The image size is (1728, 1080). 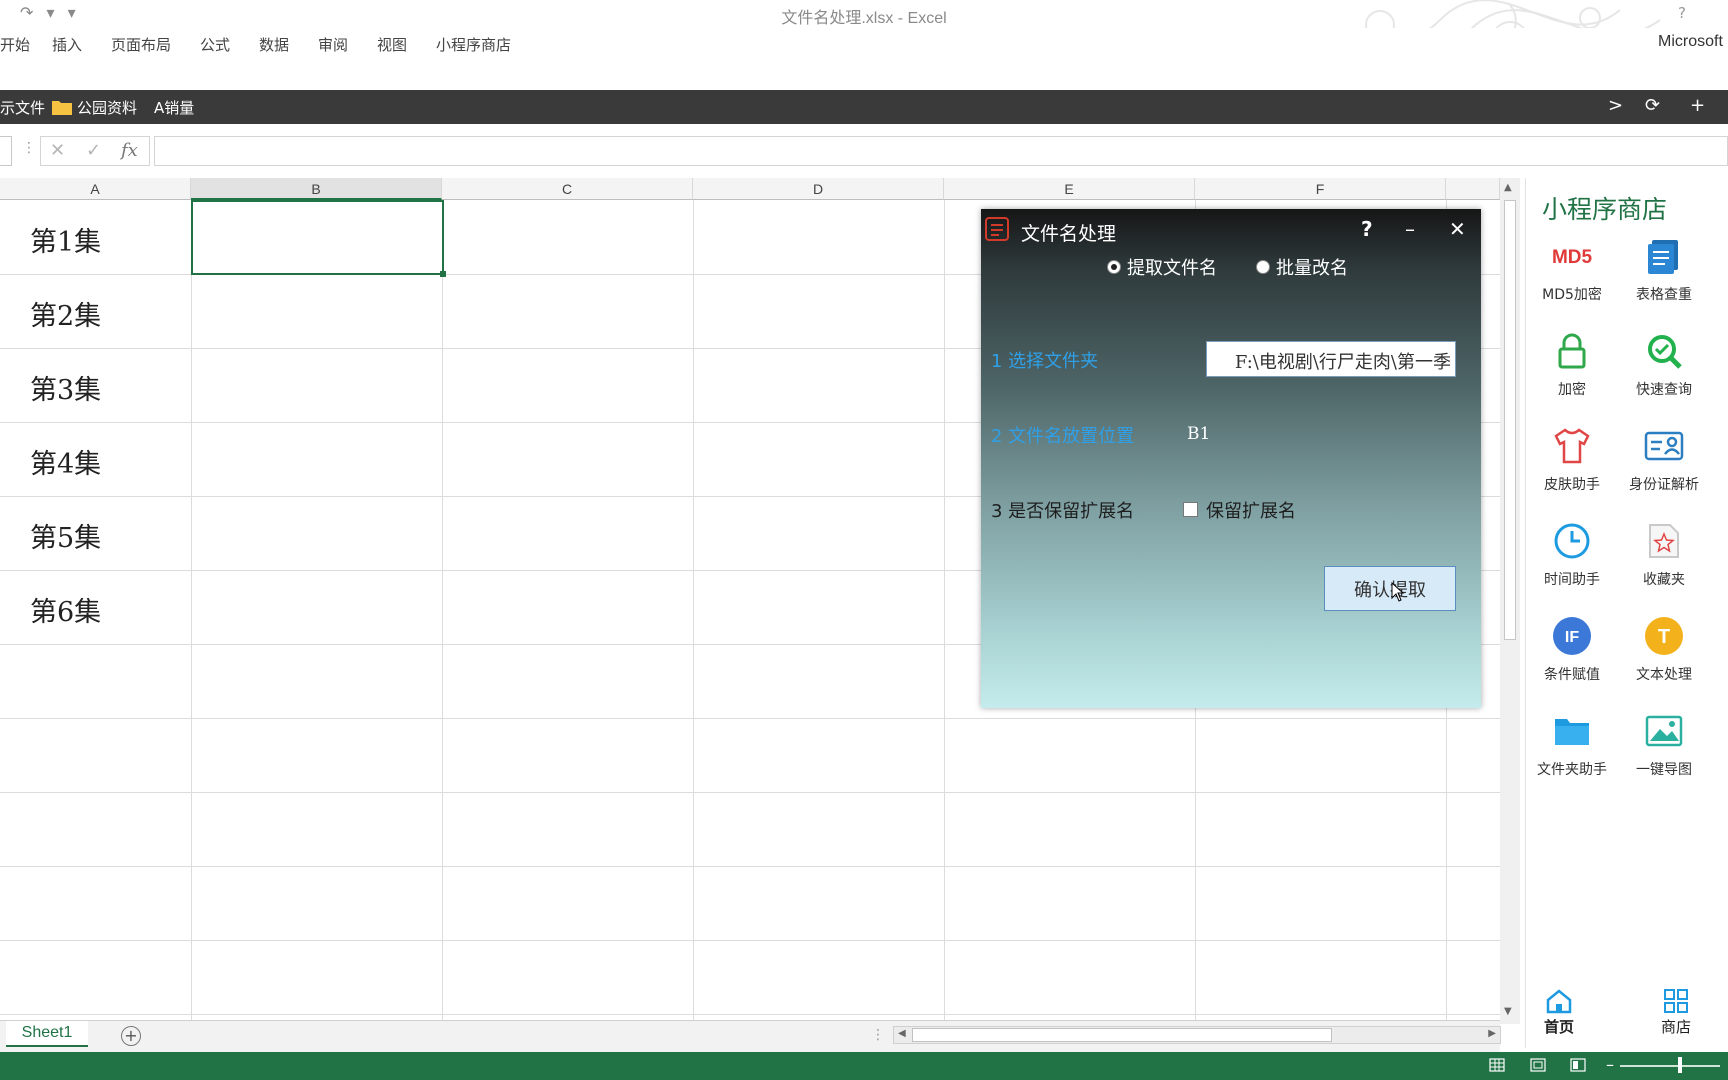 I want to click on vertical-scroll-thumb, so click(x=1510, y=420).